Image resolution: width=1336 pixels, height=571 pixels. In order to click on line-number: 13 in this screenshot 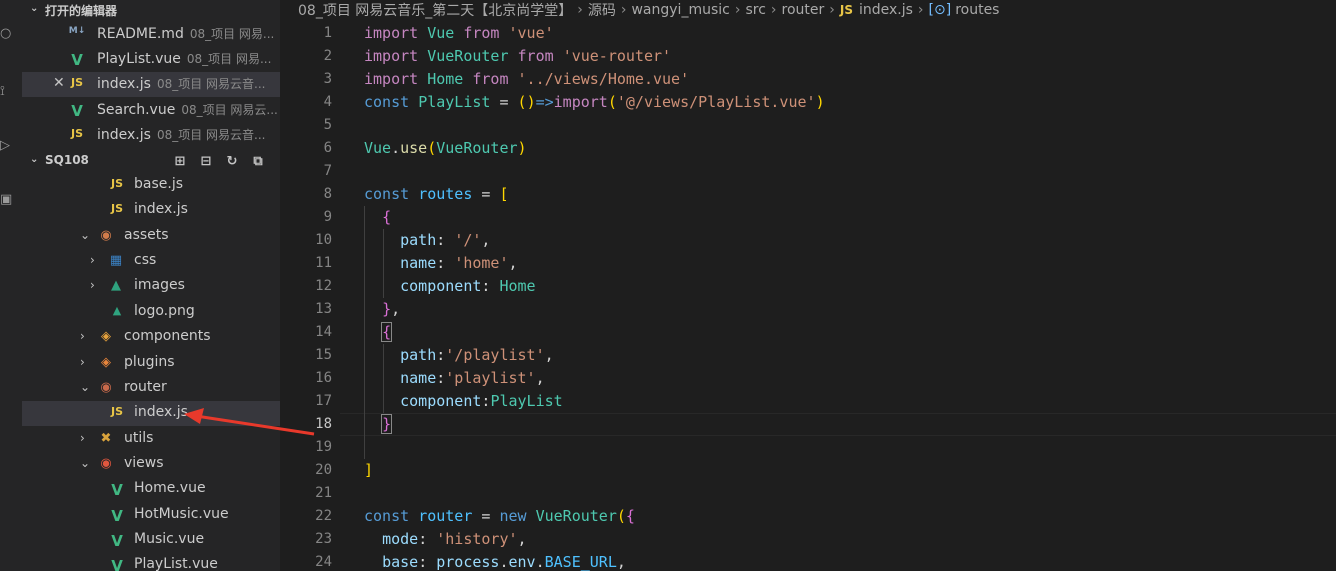, I will do `click(323, 309)`.